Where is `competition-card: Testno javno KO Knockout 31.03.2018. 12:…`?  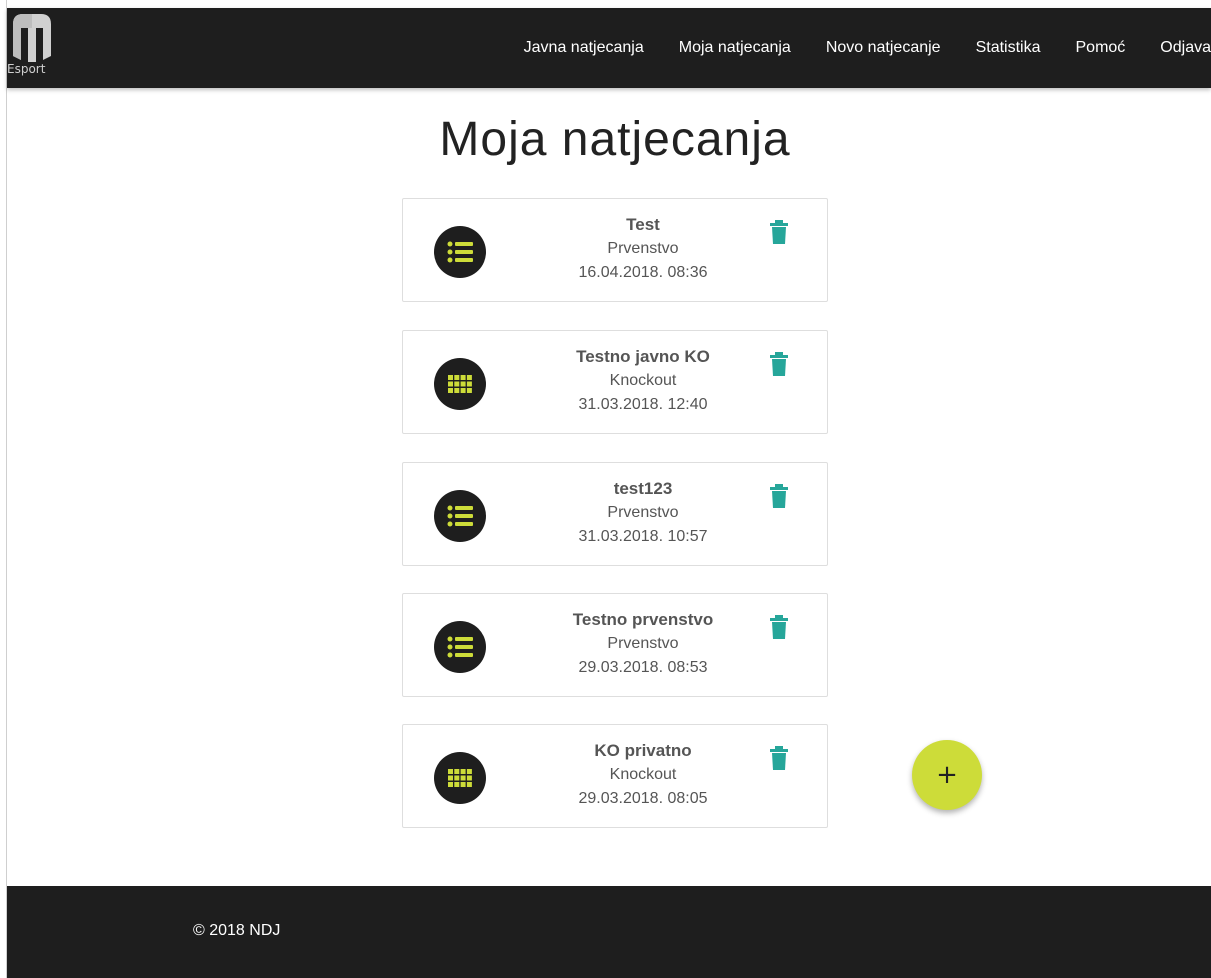 competition-card: Testno javno KO Knockout 31.03.2018. 12:… is located at coordinates (615, 382).